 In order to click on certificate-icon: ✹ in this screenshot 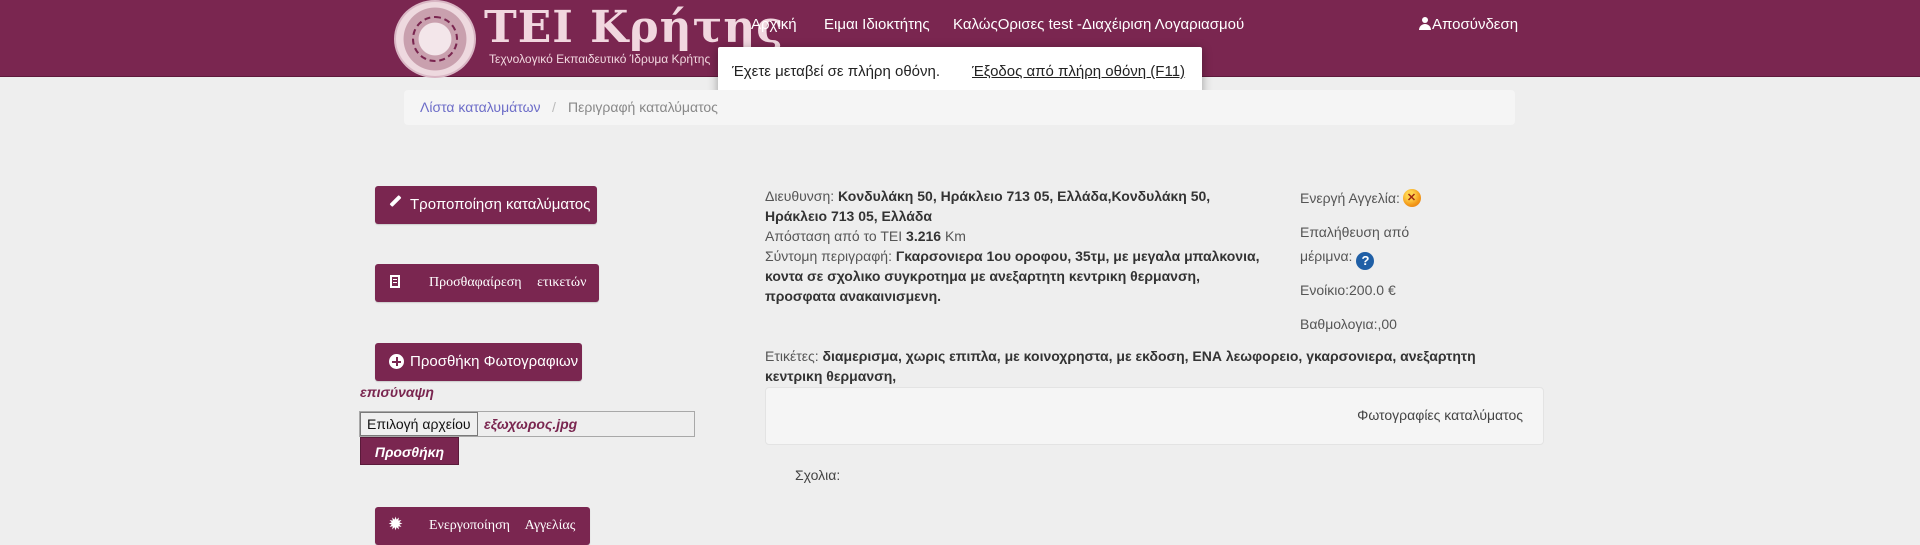, I will do `click(396, 524)`.